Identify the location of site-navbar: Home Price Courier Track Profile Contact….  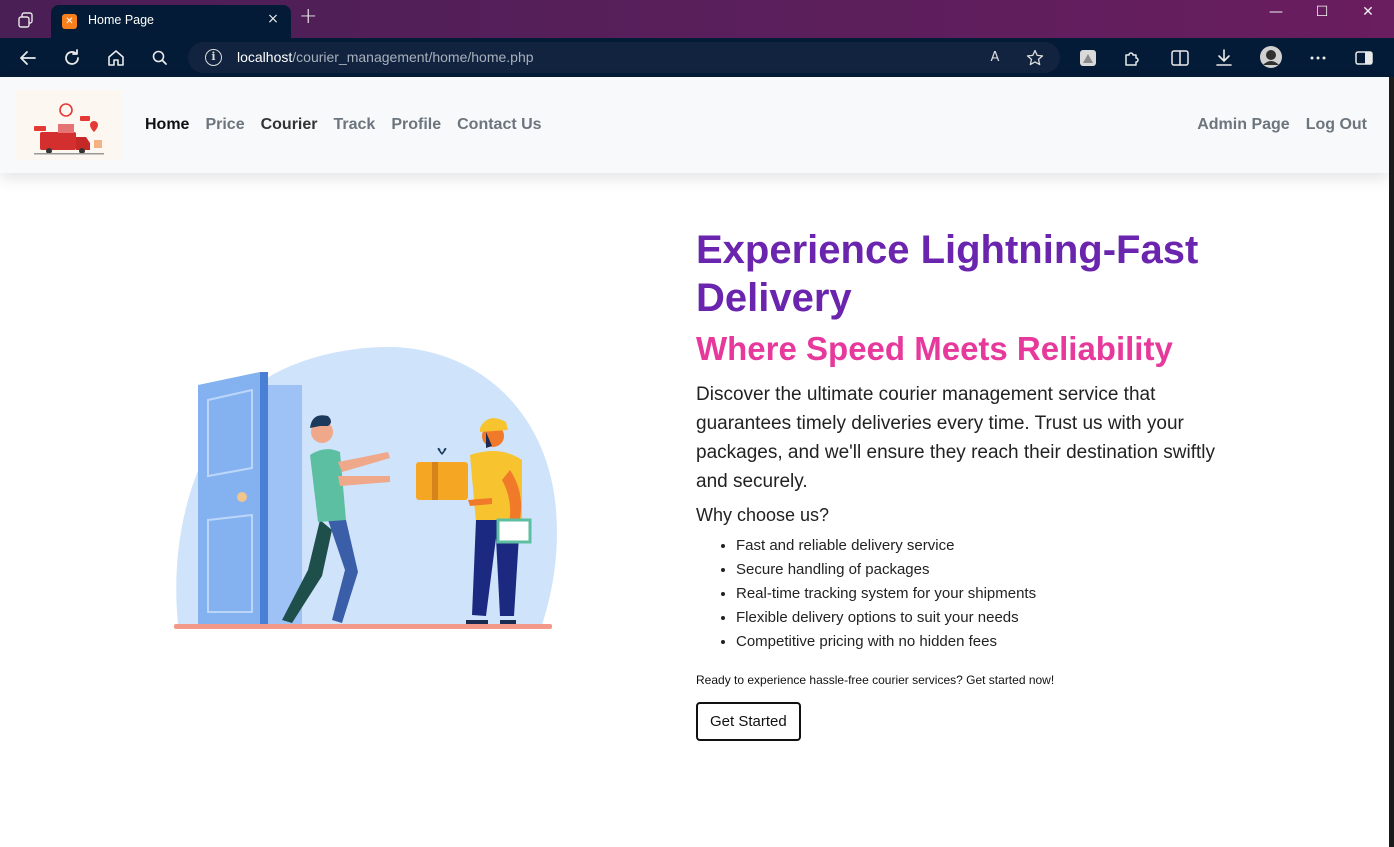
(694, 125).